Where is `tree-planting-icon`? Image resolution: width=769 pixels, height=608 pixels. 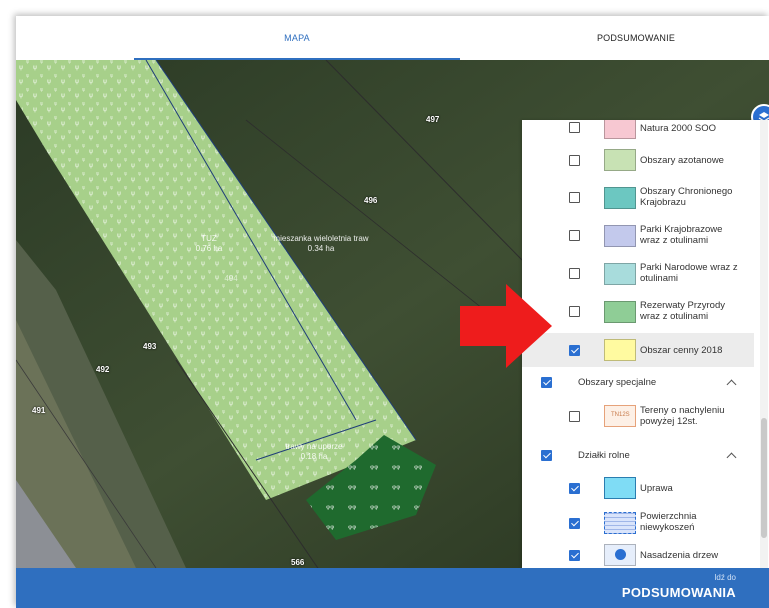 tree-planting-icon is located at coordinates (620, 554).